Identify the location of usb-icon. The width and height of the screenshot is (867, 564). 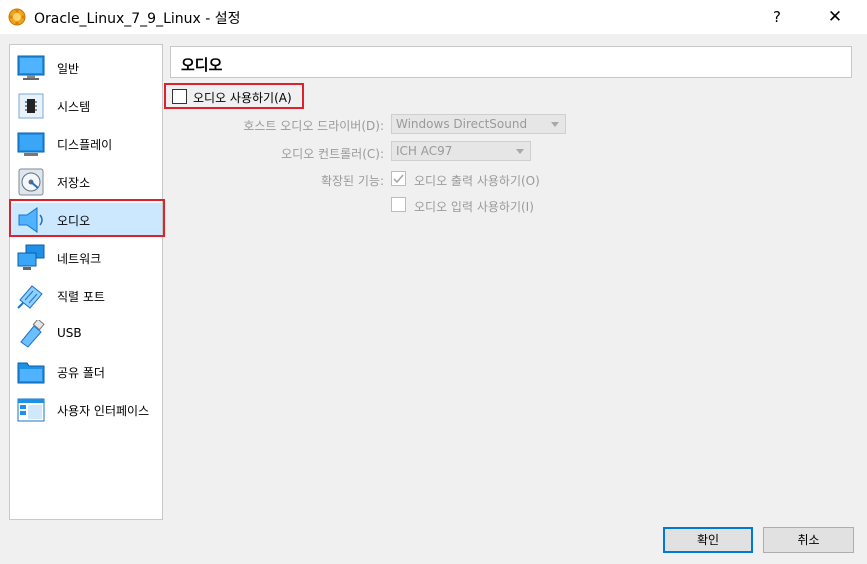
(31, 333).